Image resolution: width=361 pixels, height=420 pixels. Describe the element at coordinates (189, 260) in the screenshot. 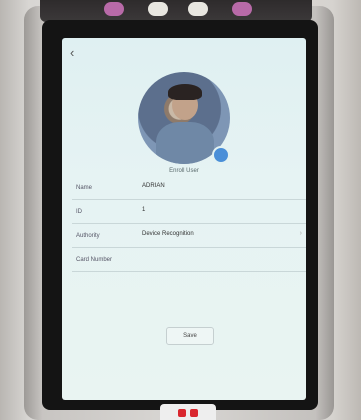

I see `card-number-row: Card Number` at that location.